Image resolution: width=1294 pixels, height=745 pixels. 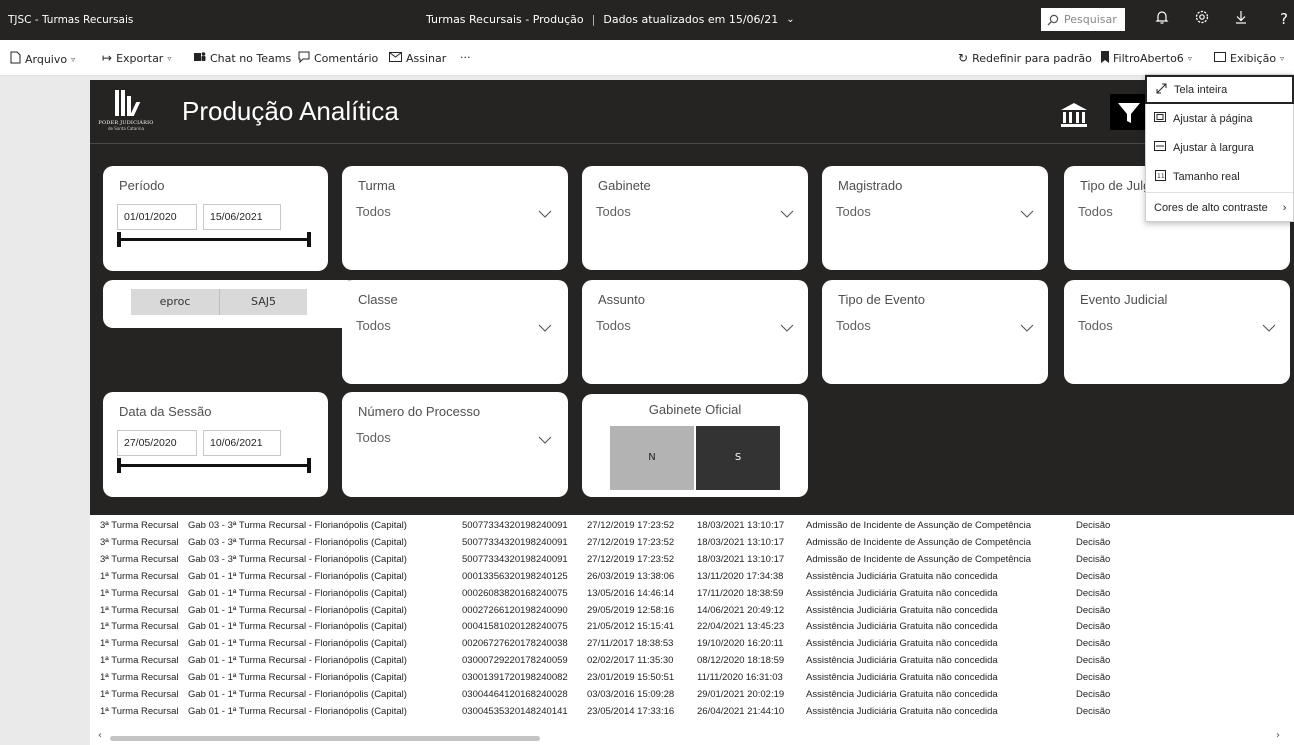 I want to click on chat-in-teams-label: Chat no Teams, so click(x=251, y=58).